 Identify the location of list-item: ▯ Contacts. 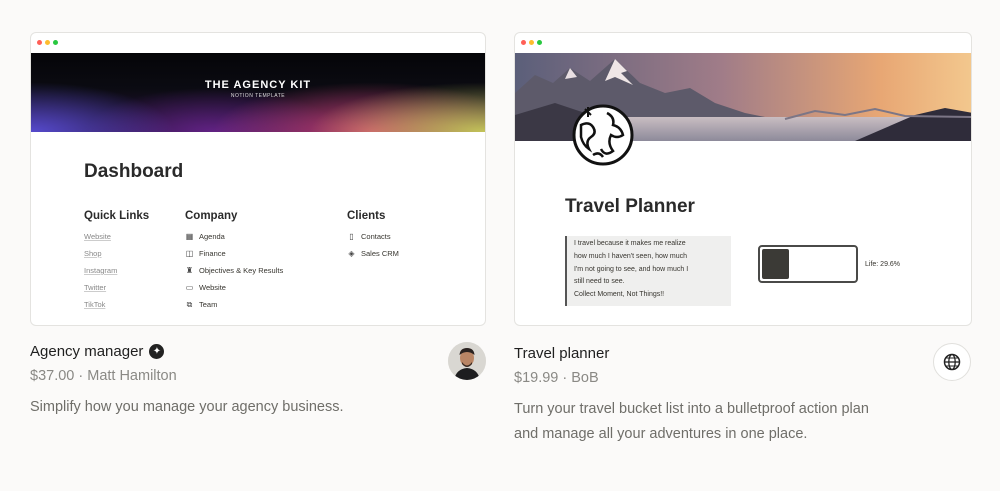
(373, 236).